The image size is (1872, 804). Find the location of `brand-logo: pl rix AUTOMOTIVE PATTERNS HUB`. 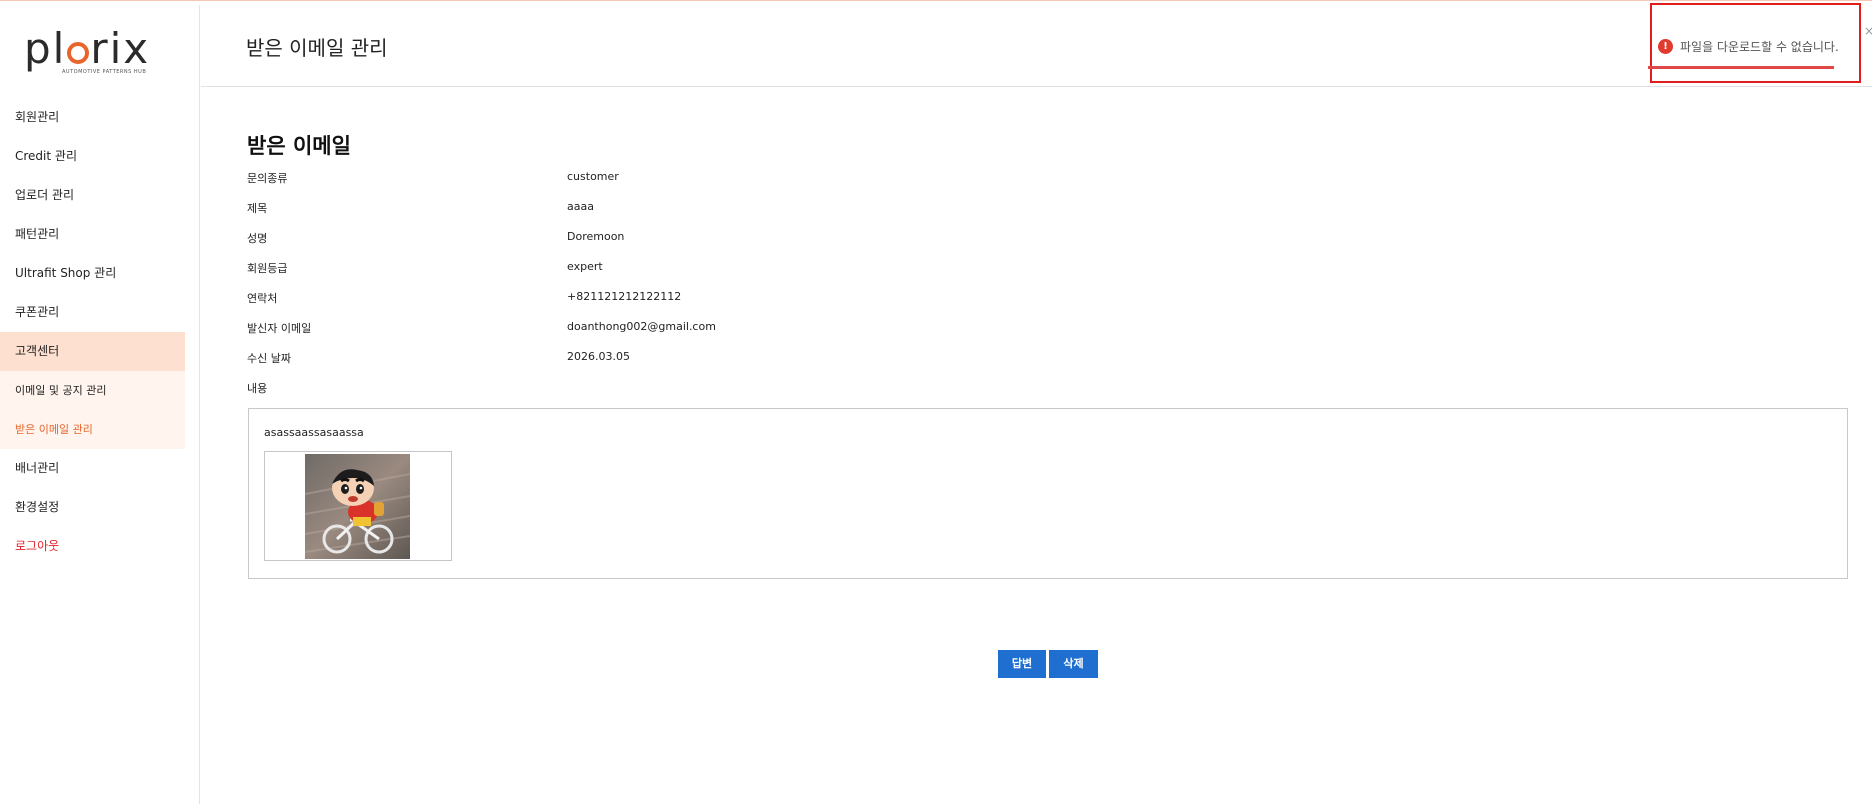

brand-logo: pl rix AUTOMOTIVE PATTERNS HUB is located at coordinates (89, 50).